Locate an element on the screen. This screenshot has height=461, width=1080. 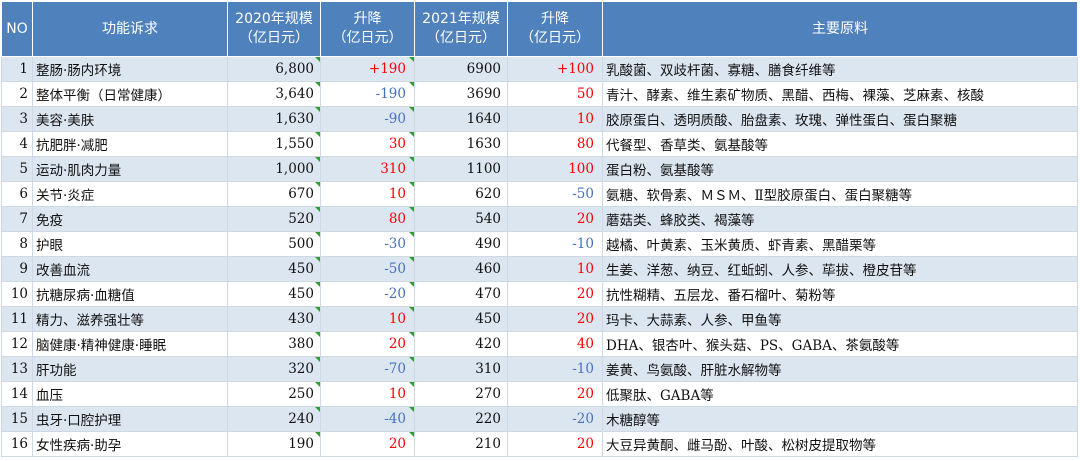
row-change-2021: 80 is located at coordinates (555, 144).